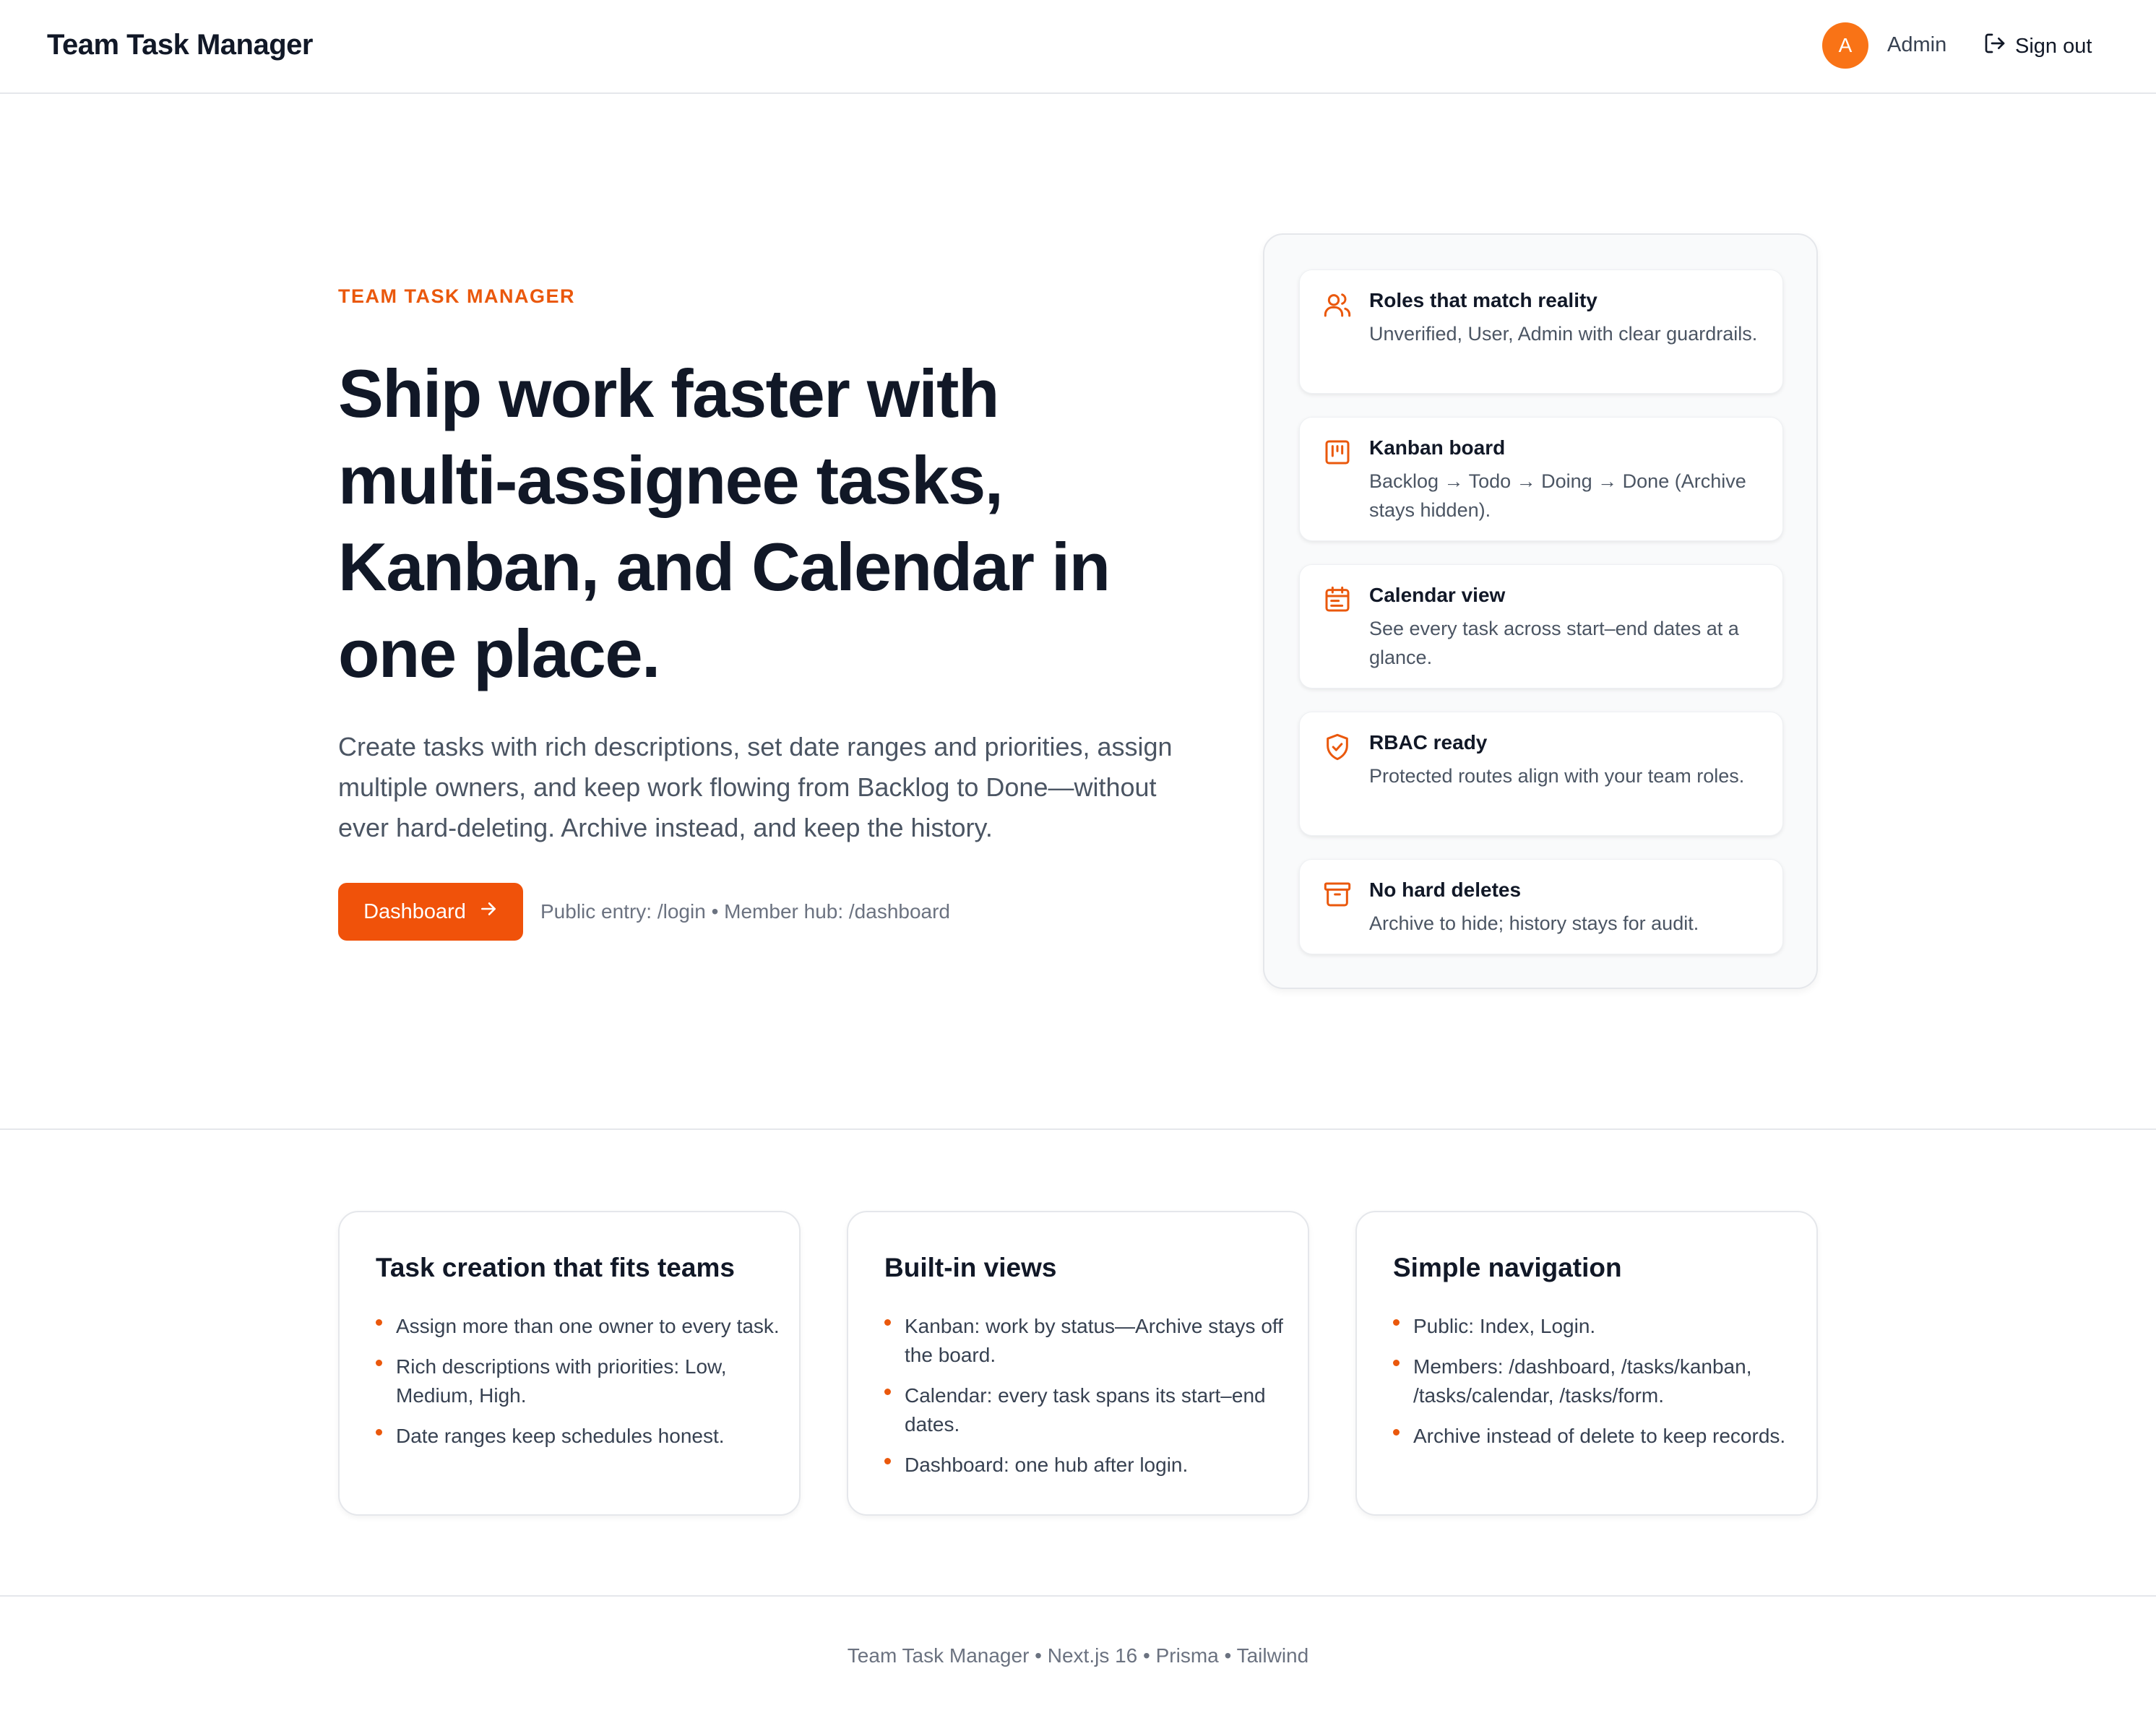 This screenshot has height=1718, width=2156. I want to click on kanban-icon, so click(1337, 452).